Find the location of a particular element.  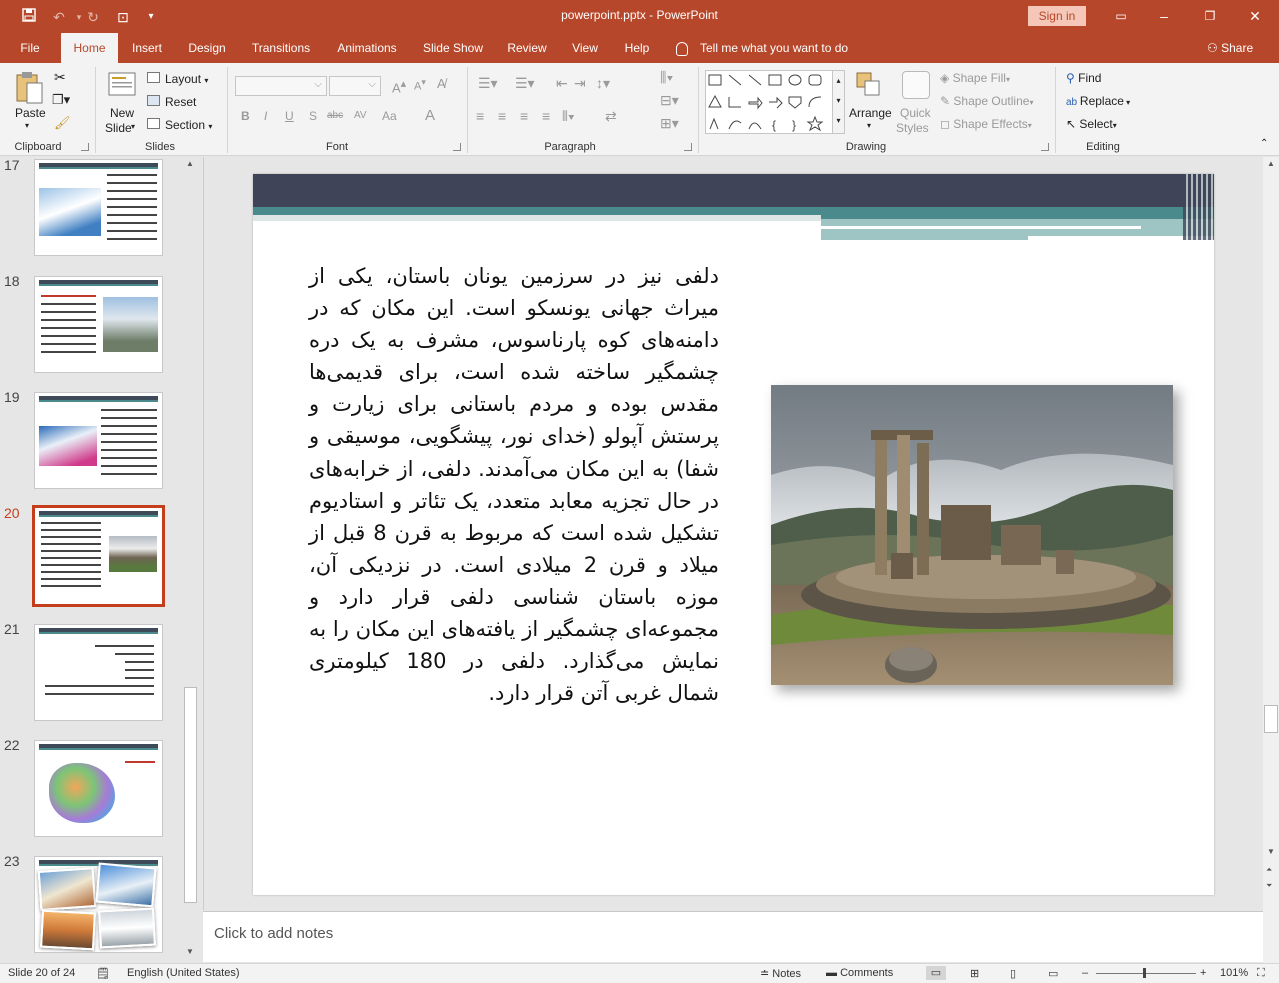

normal-view-icon: ▭ is located at coordinates (936, 973).